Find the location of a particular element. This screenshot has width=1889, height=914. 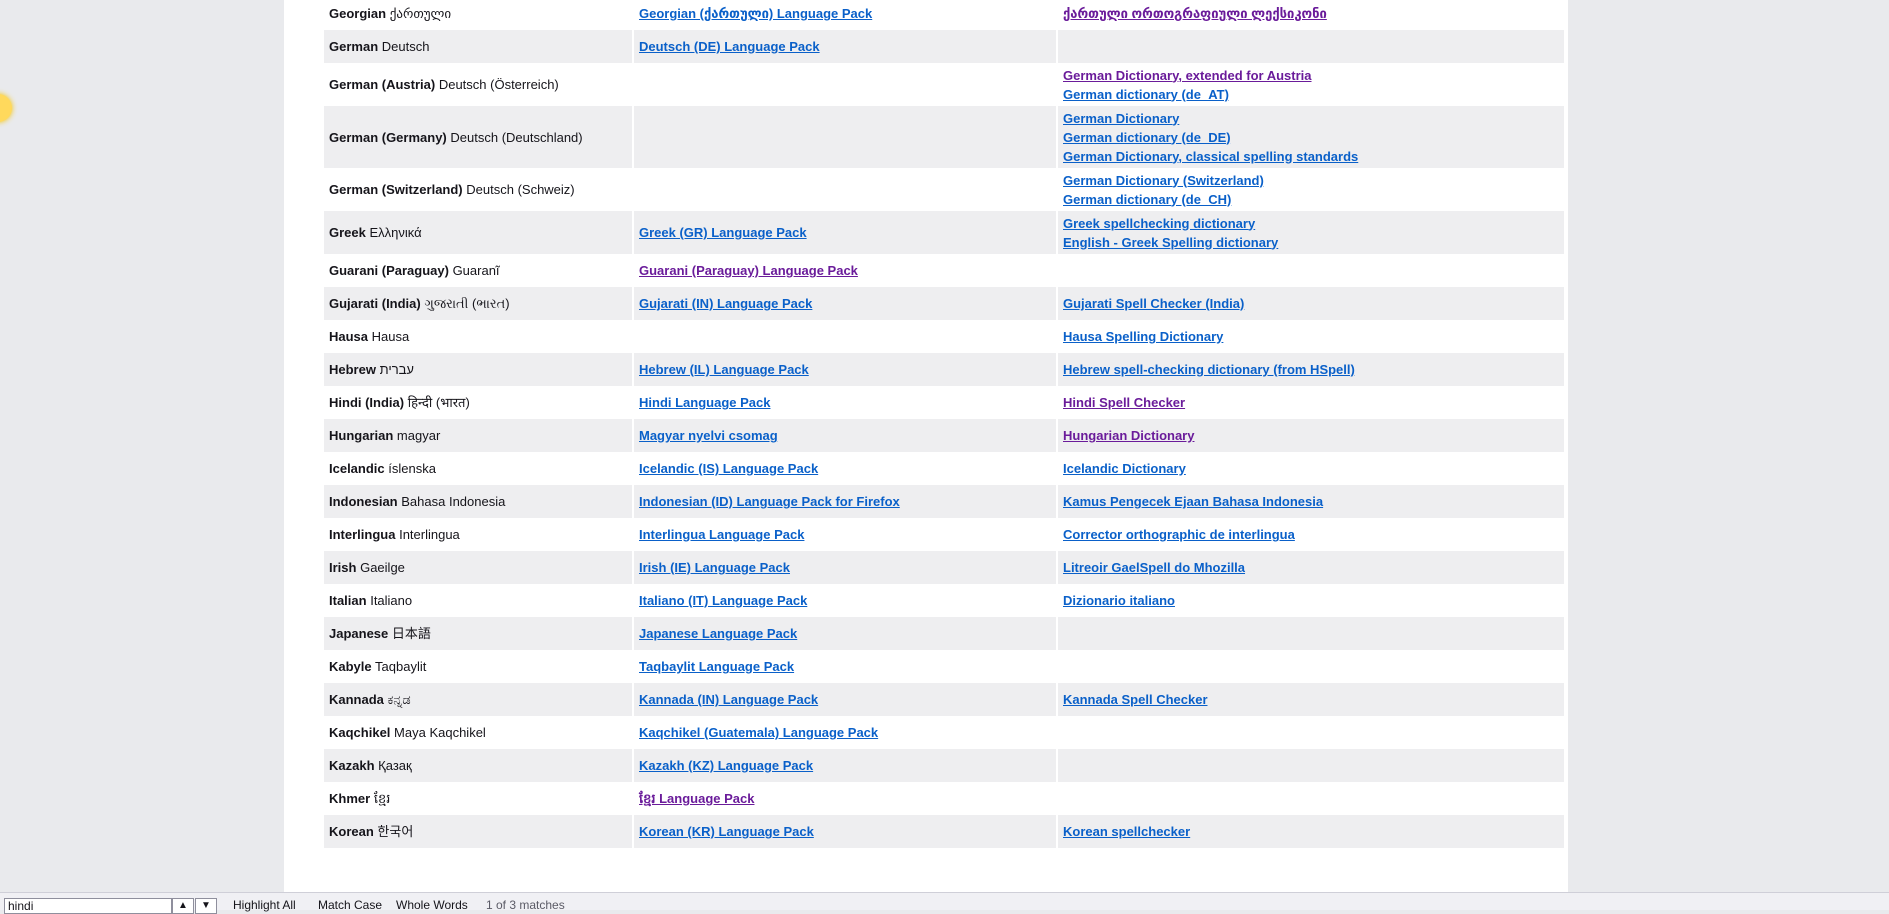

language-pack-cell: Interlingua Language Pack is located at coordinates (845, 534).